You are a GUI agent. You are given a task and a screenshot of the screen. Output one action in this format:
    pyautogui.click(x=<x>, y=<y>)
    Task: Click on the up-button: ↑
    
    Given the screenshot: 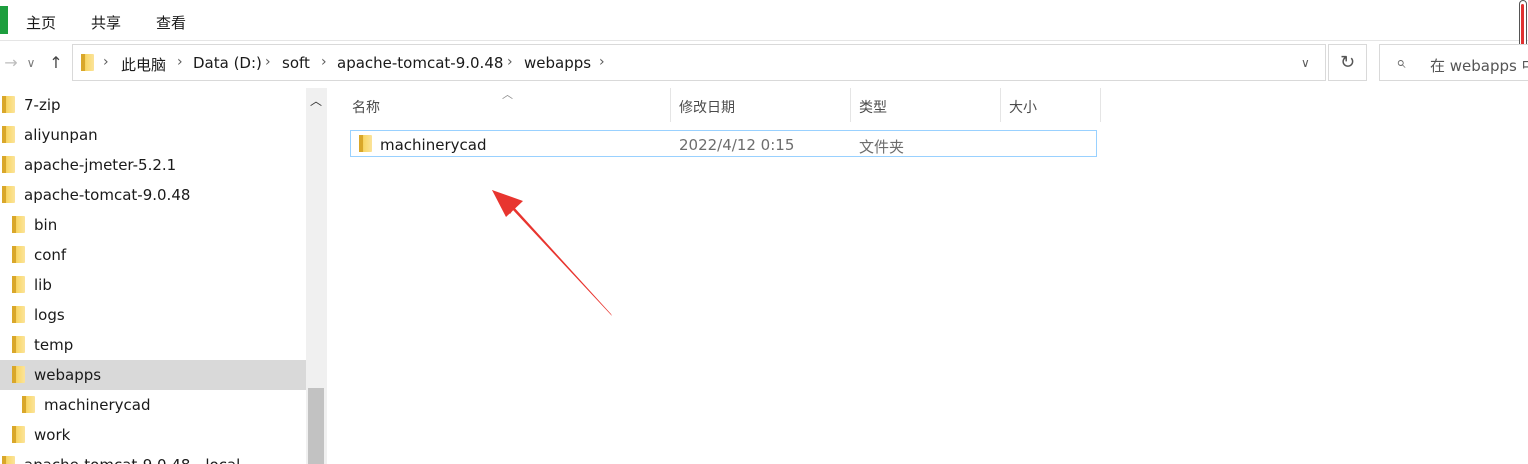 What is the action you would take?
    pyautogui.click(x=56, y=63)
    